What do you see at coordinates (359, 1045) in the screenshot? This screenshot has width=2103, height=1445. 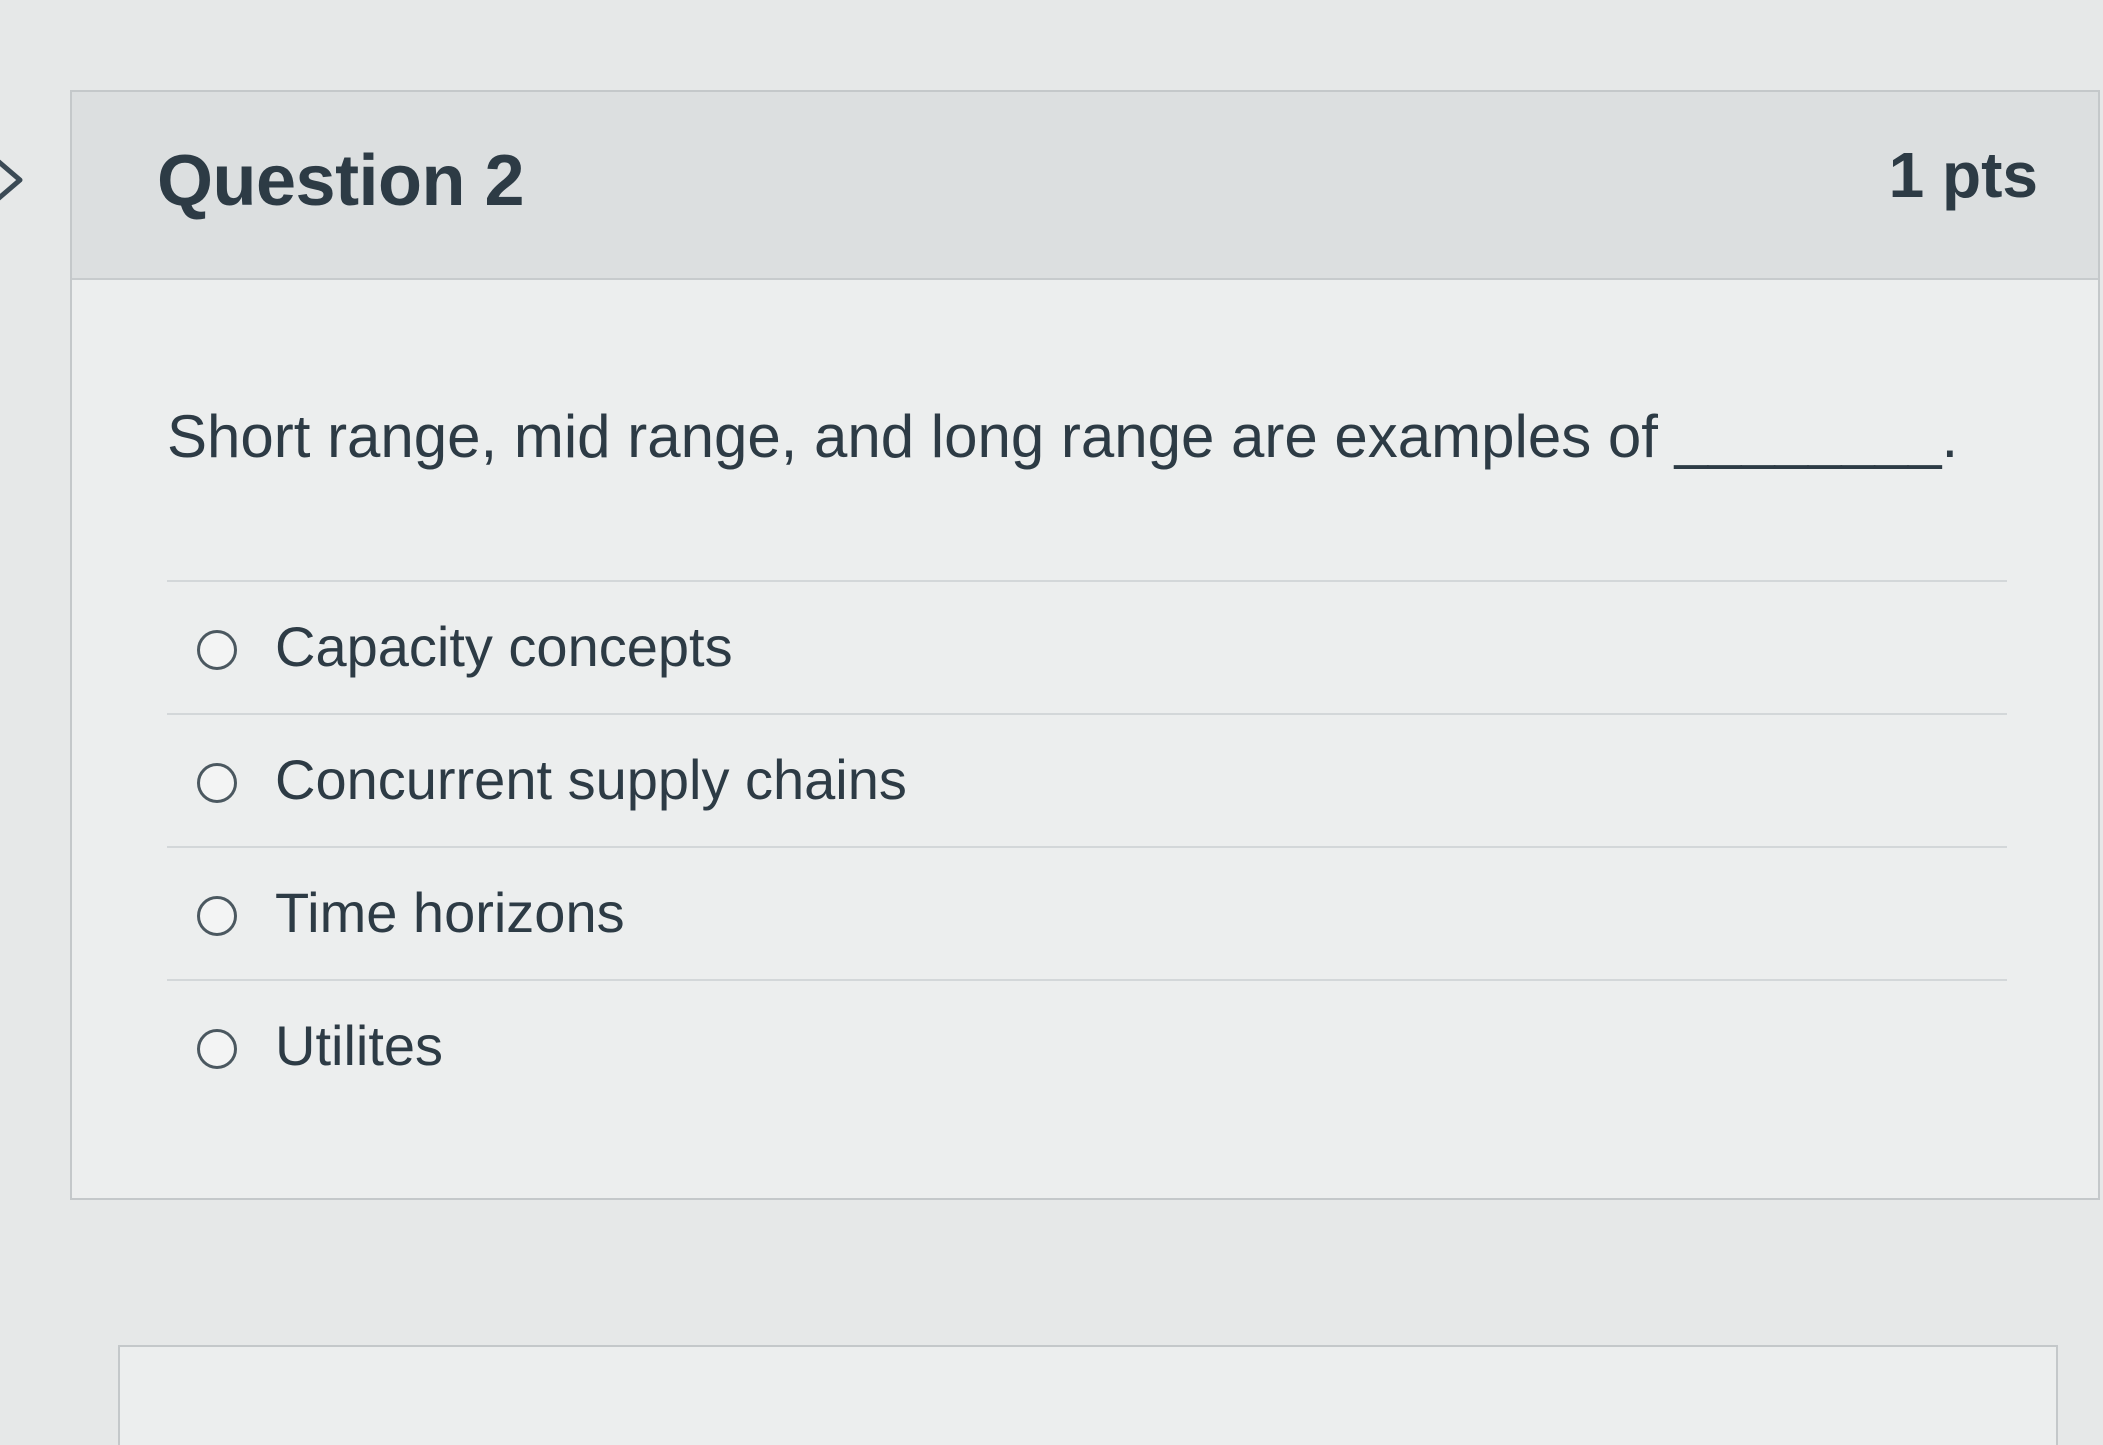 I see `answer-label: Utilites` at bounding box center [359, 1045].